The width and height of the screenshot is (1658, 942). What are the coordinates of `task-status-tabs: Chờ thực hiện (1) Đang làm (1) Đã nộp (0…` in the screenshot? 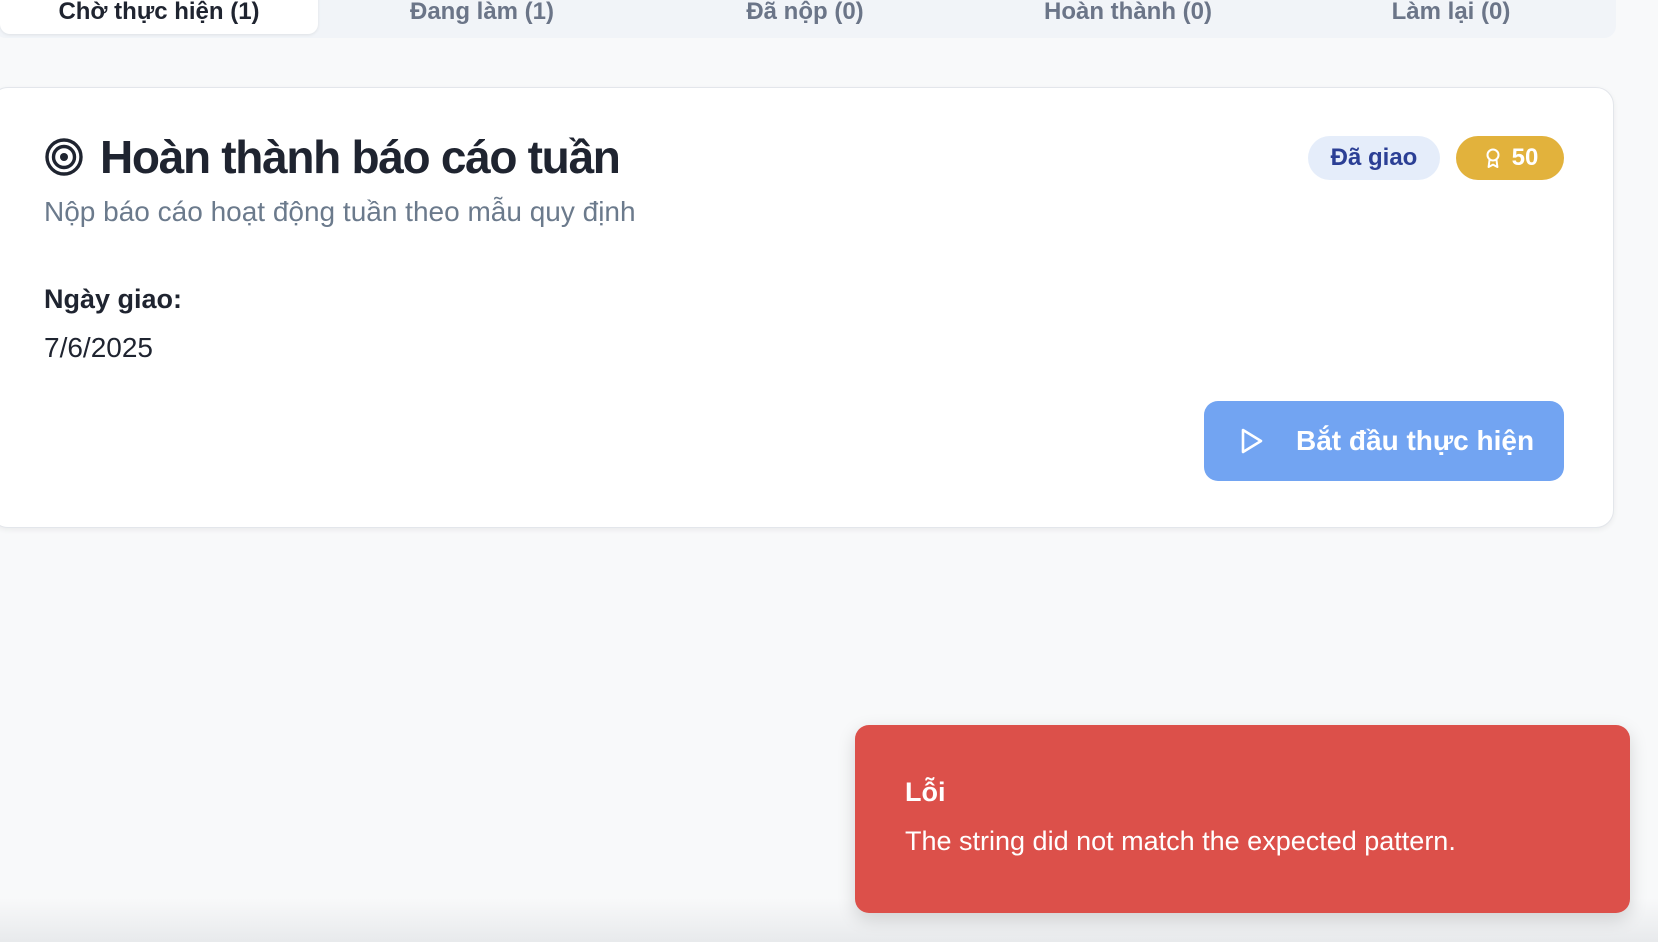 It's located at (808, 19).